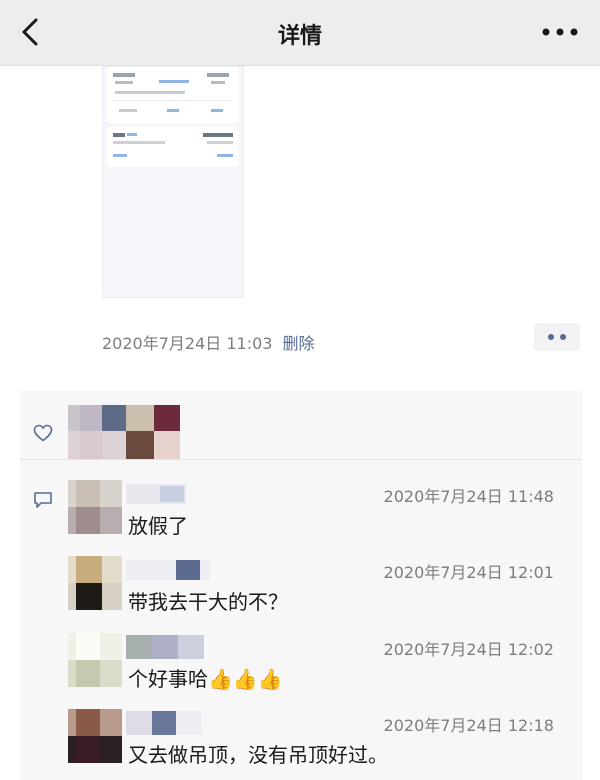  Describe the element at coordinates (173, 147) in the screenshot. I see `ticket-card-passenger` at that location.